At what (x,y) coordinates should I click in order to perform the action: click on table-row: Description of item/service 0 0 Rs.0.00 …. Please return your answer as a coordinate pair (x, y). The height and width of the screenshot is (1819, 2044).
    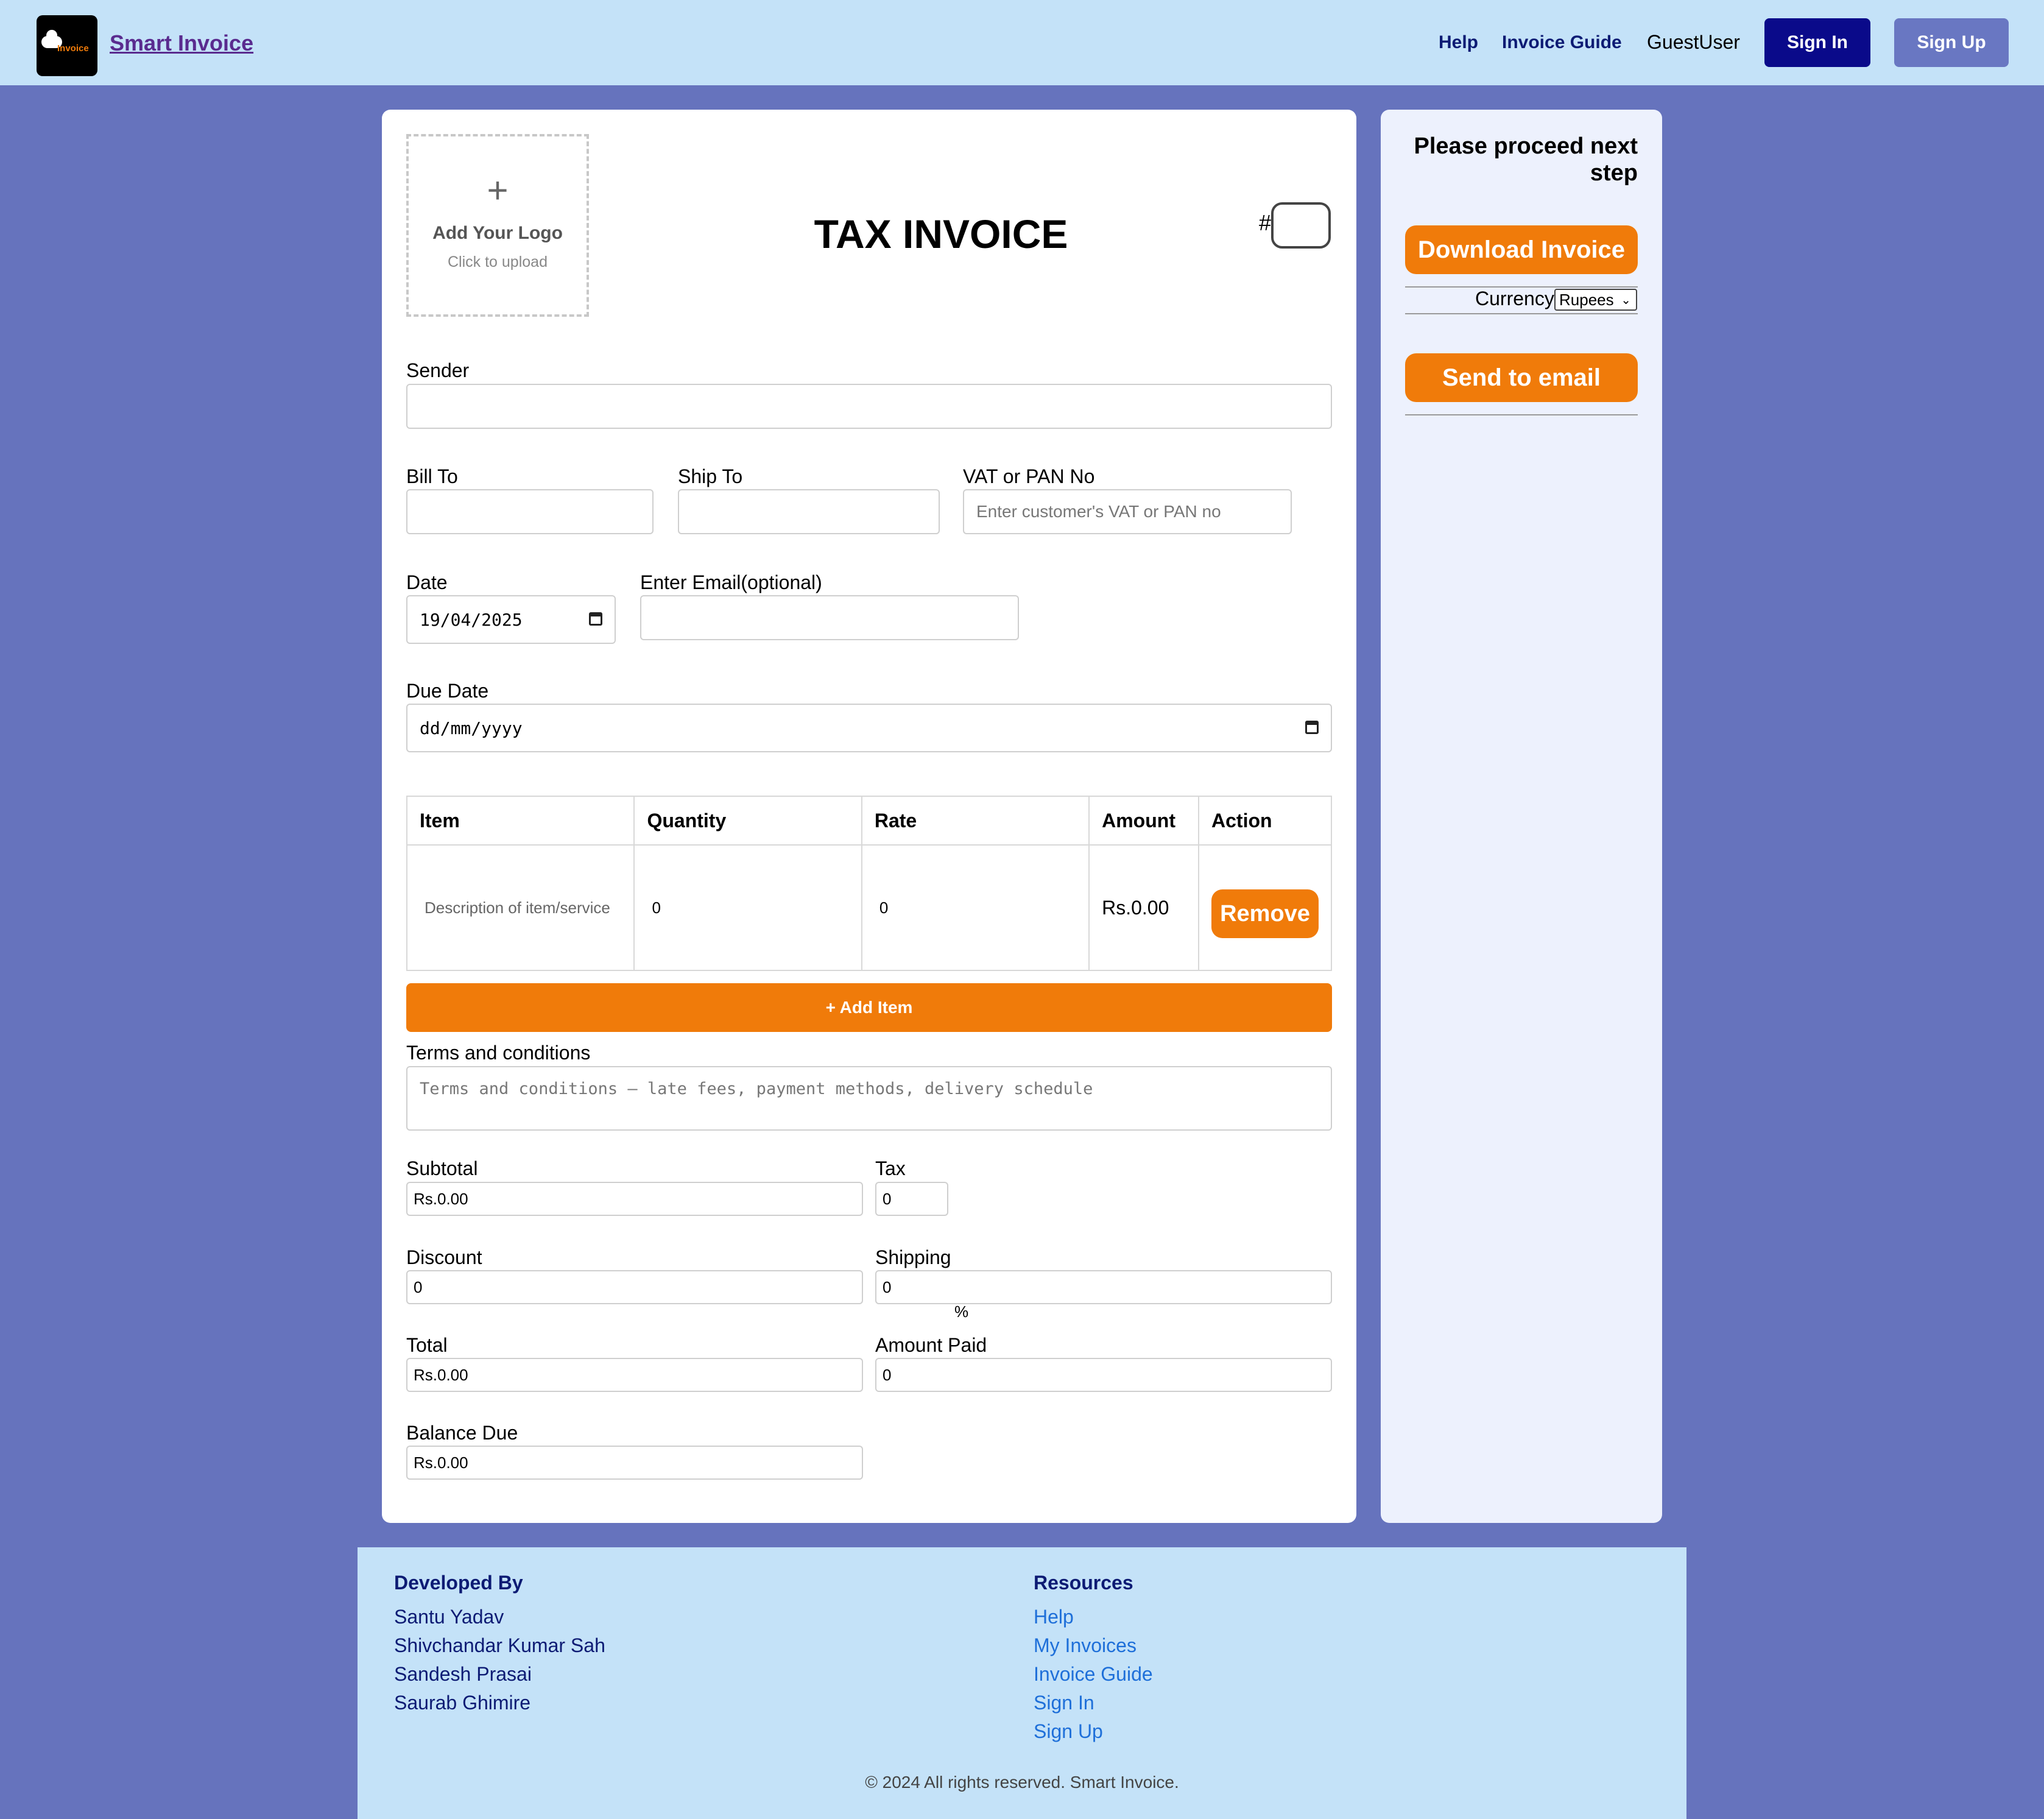
    Looking at the image, I should click on (869, 907).